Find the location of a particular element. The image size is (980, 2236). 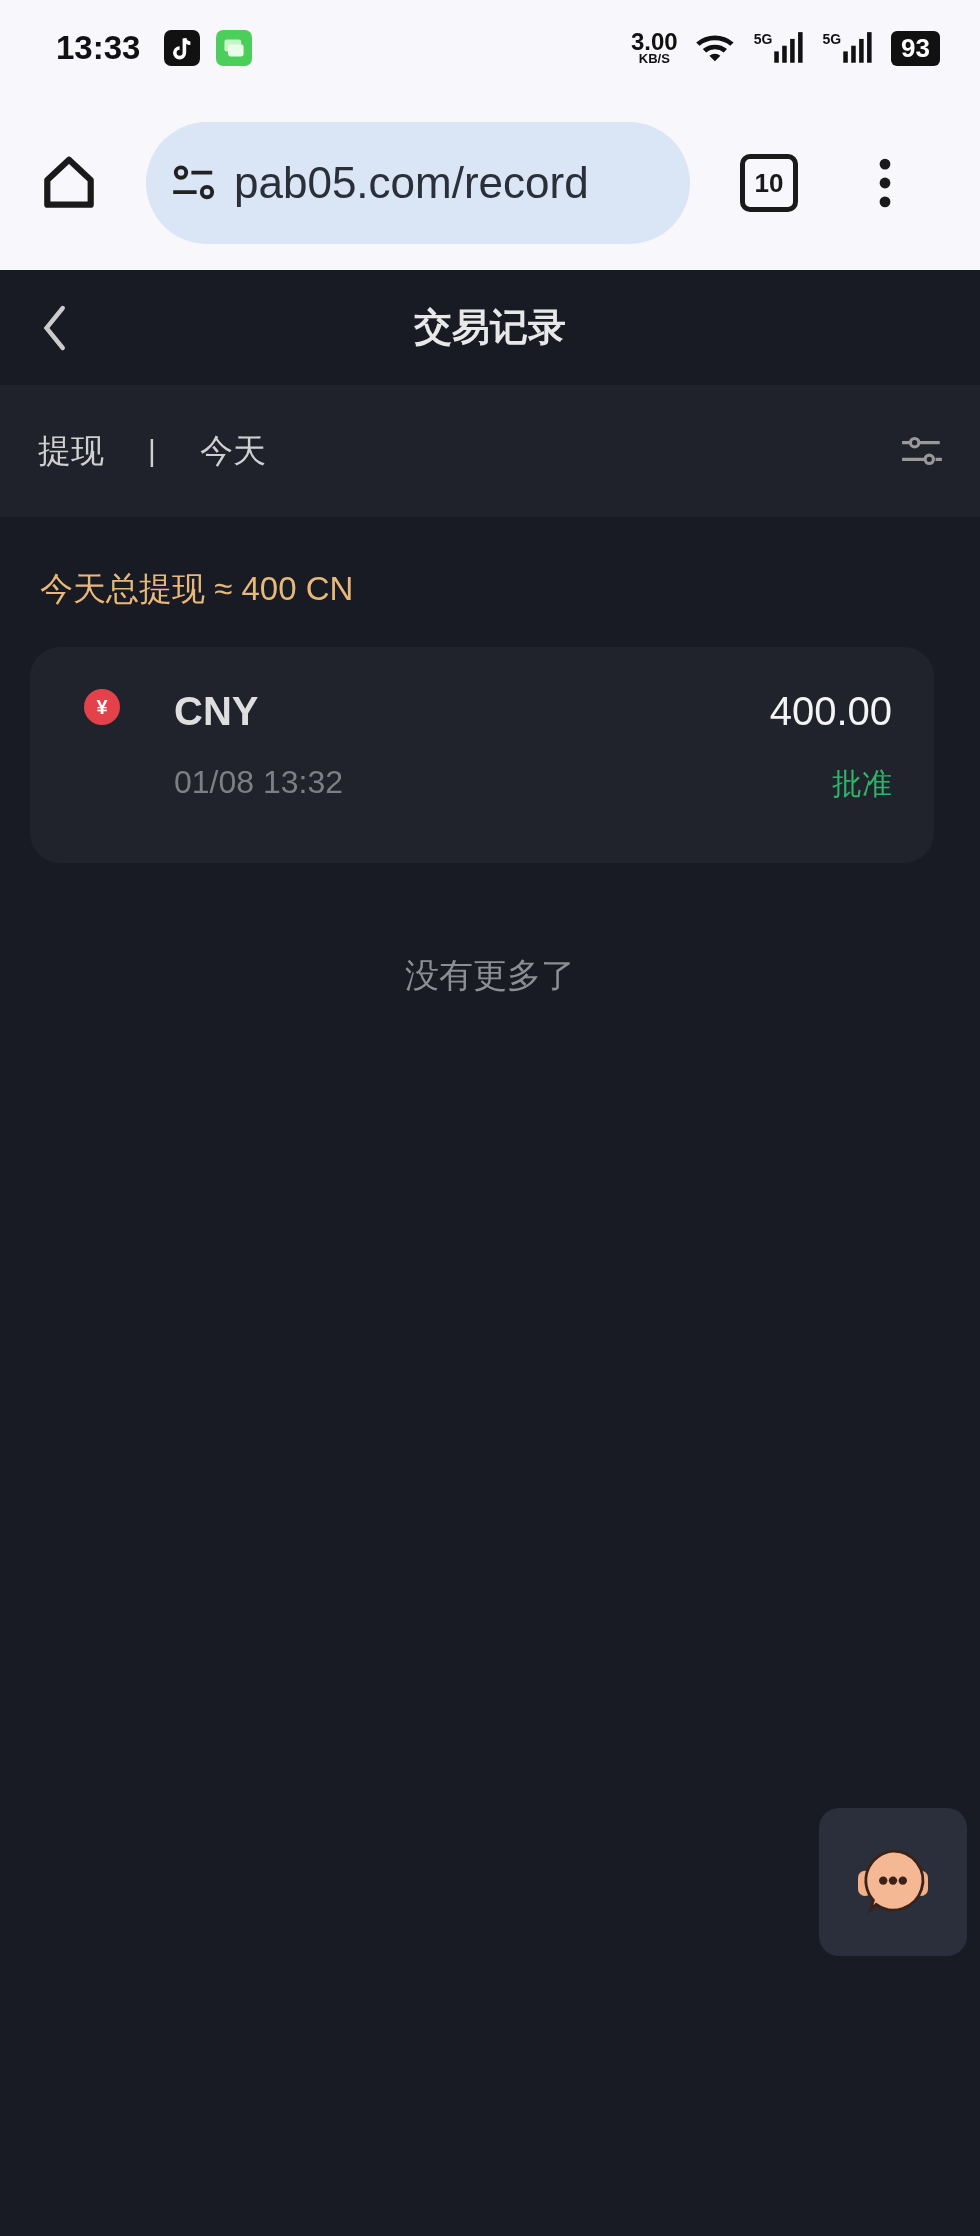

end-of-list-note: 没有更多了 is located at coordinates (490, 975).